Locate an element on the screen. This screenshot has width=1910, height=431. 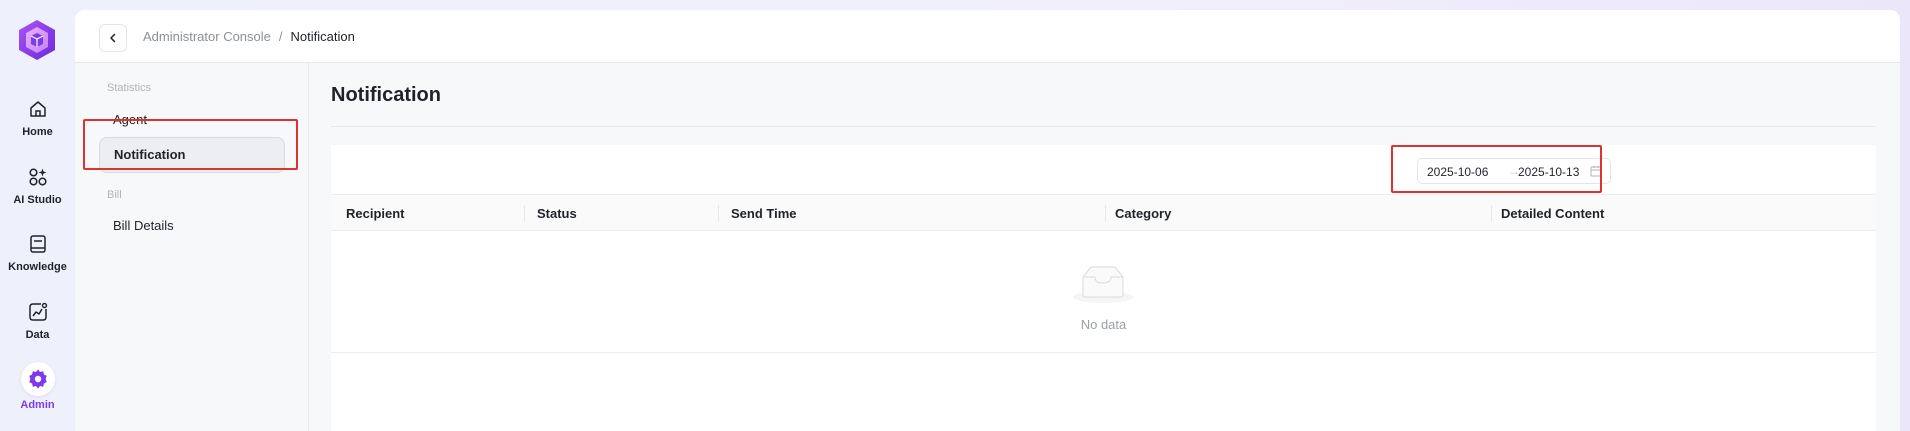
section-title-statistics: Statistics is located at coordinates (129, 88).